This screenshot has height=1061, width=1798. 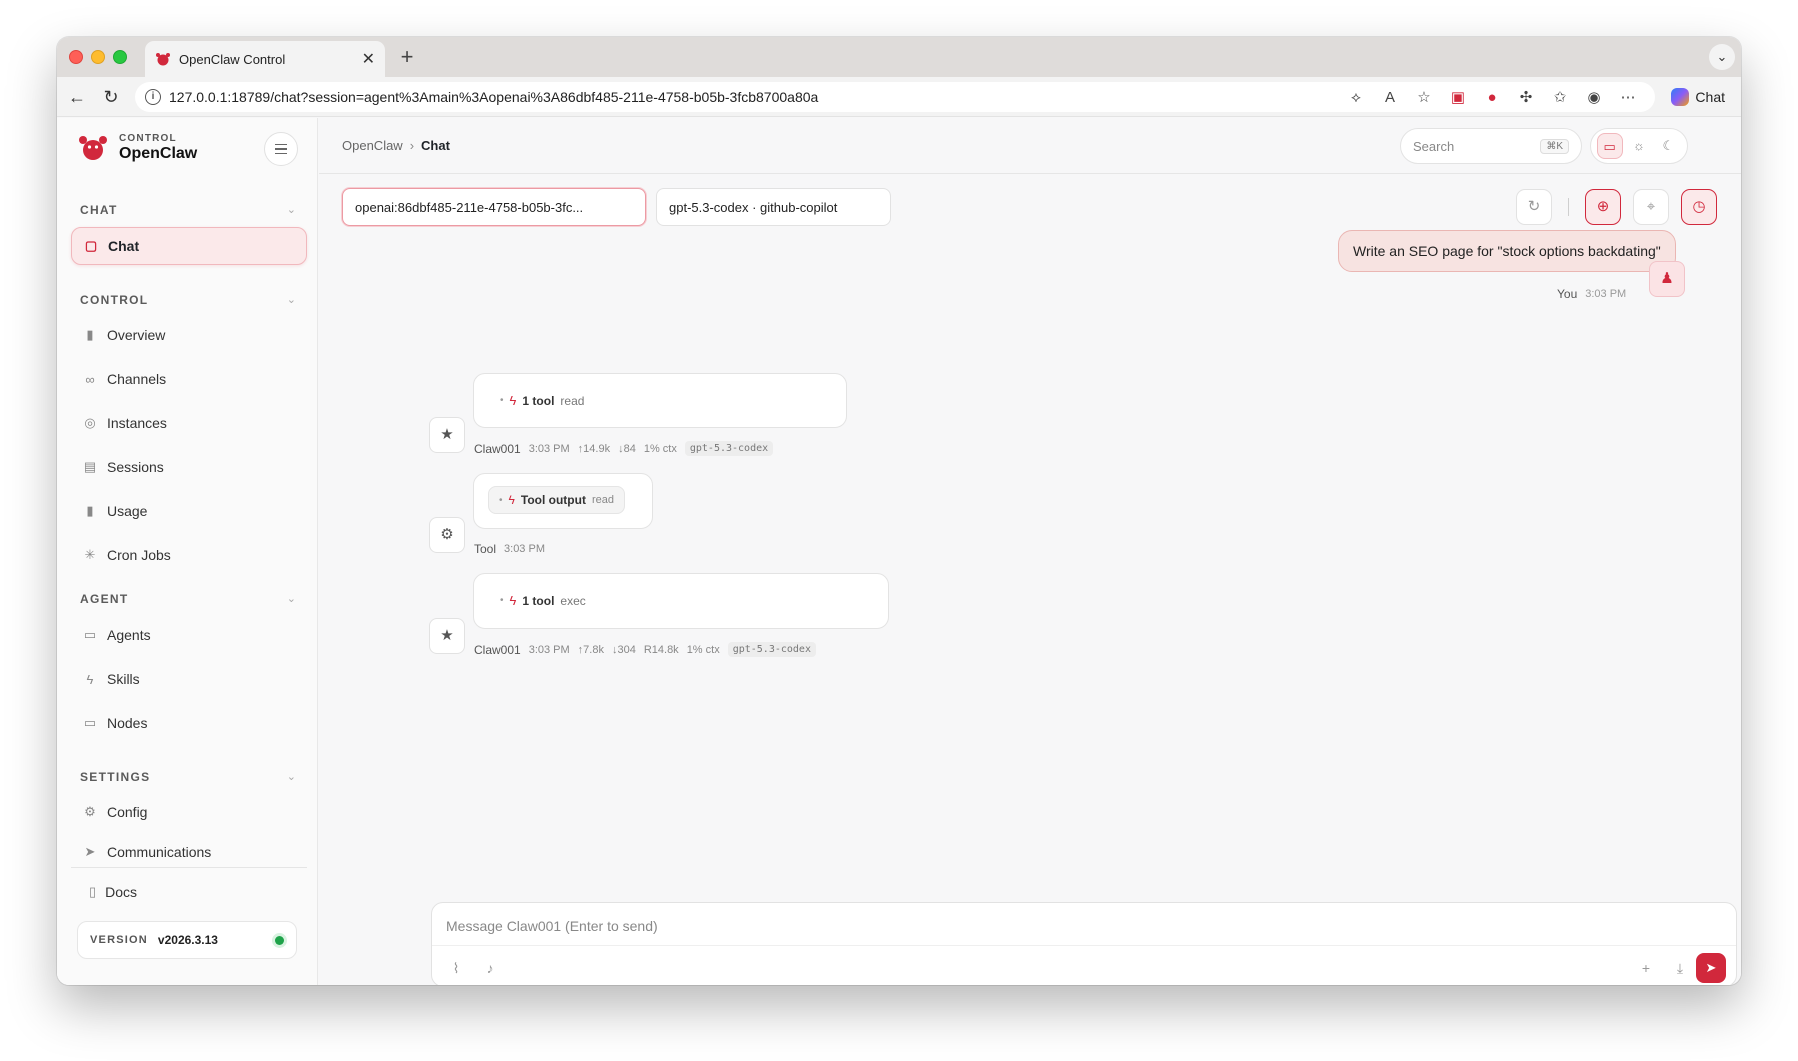 I want to click on sidebar-item-overview: ▮ Overview, so click(x=189, y=335).